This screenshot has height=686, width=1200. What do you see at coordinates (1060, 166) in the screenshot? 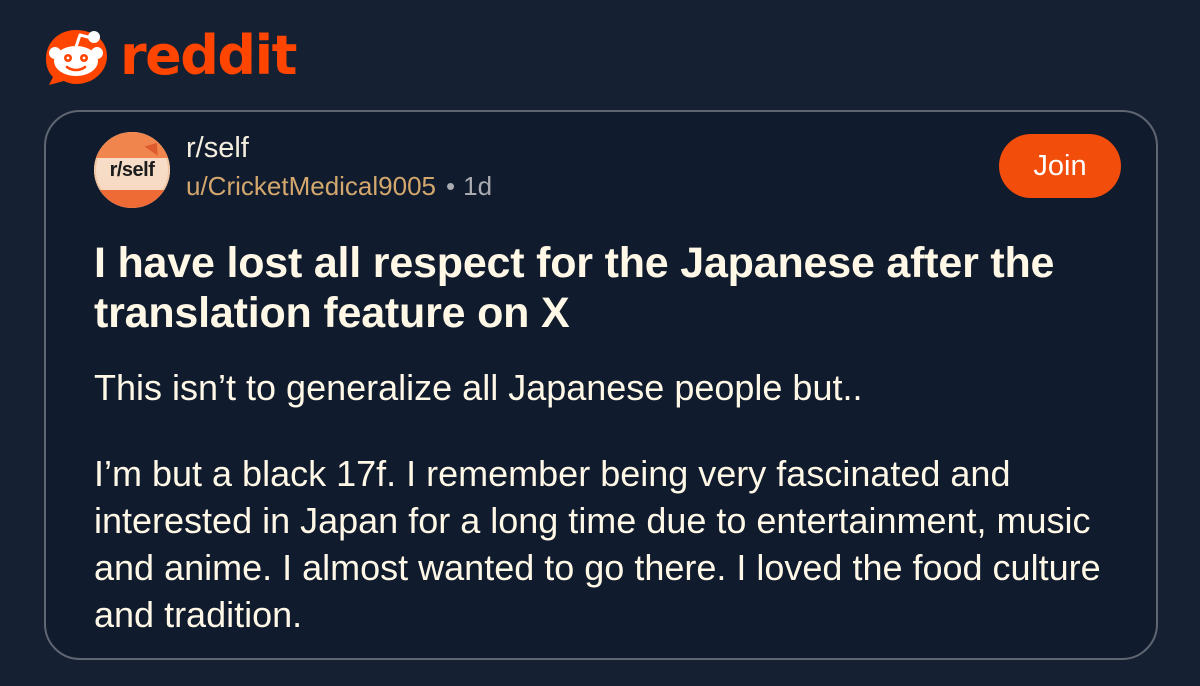
I see `join-button: Join` at bounding box center [1060, 166].